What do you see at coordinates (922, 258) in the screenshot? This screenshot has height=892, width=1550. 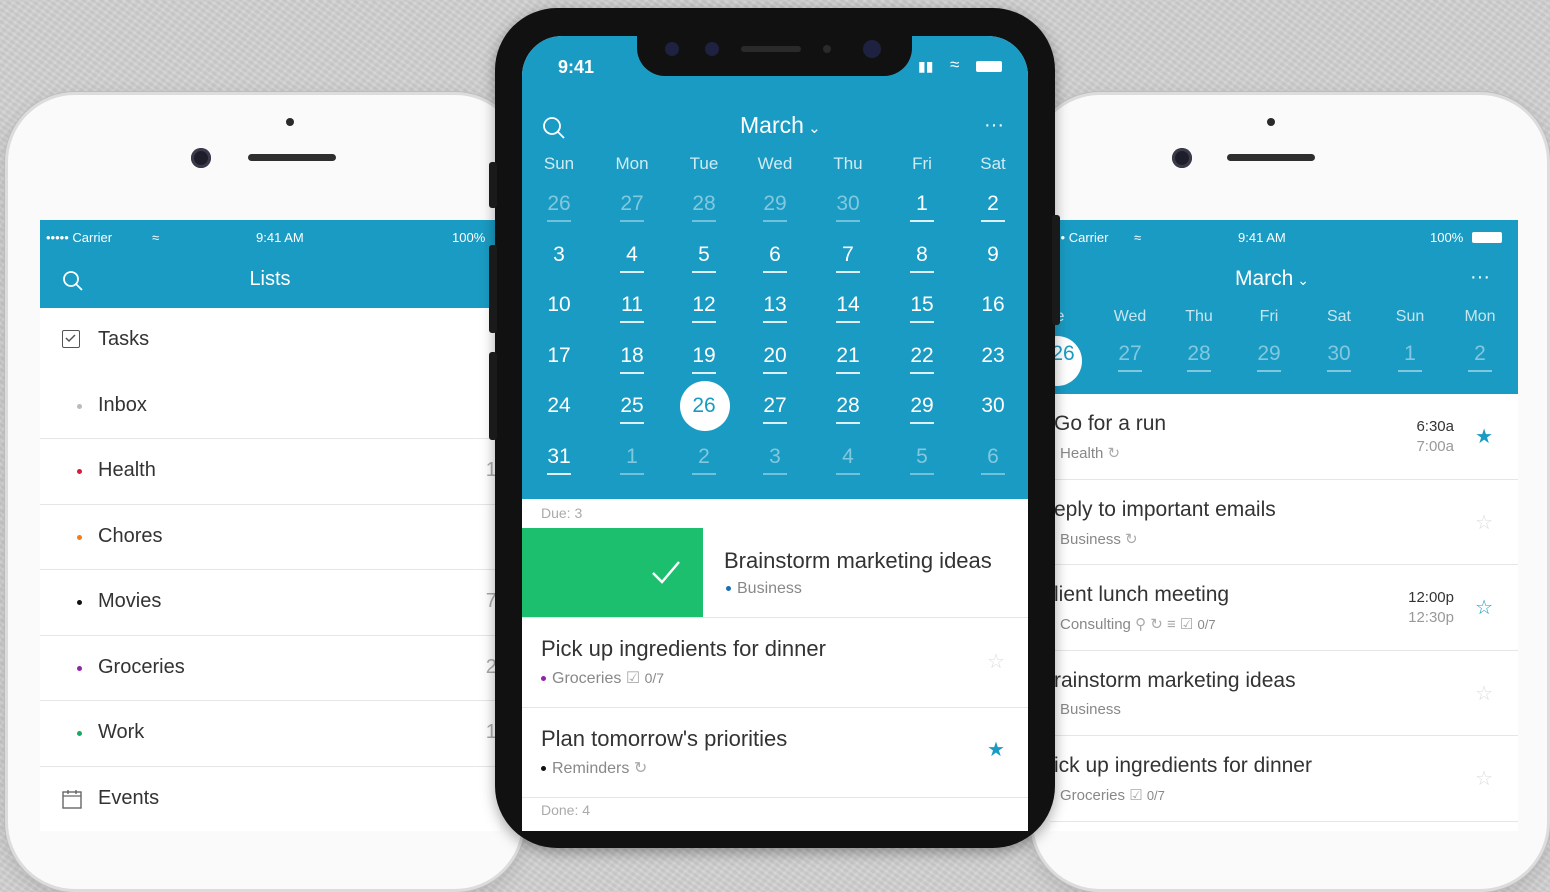 I see `calendar-day: 8` at bounding box center [922, 258].